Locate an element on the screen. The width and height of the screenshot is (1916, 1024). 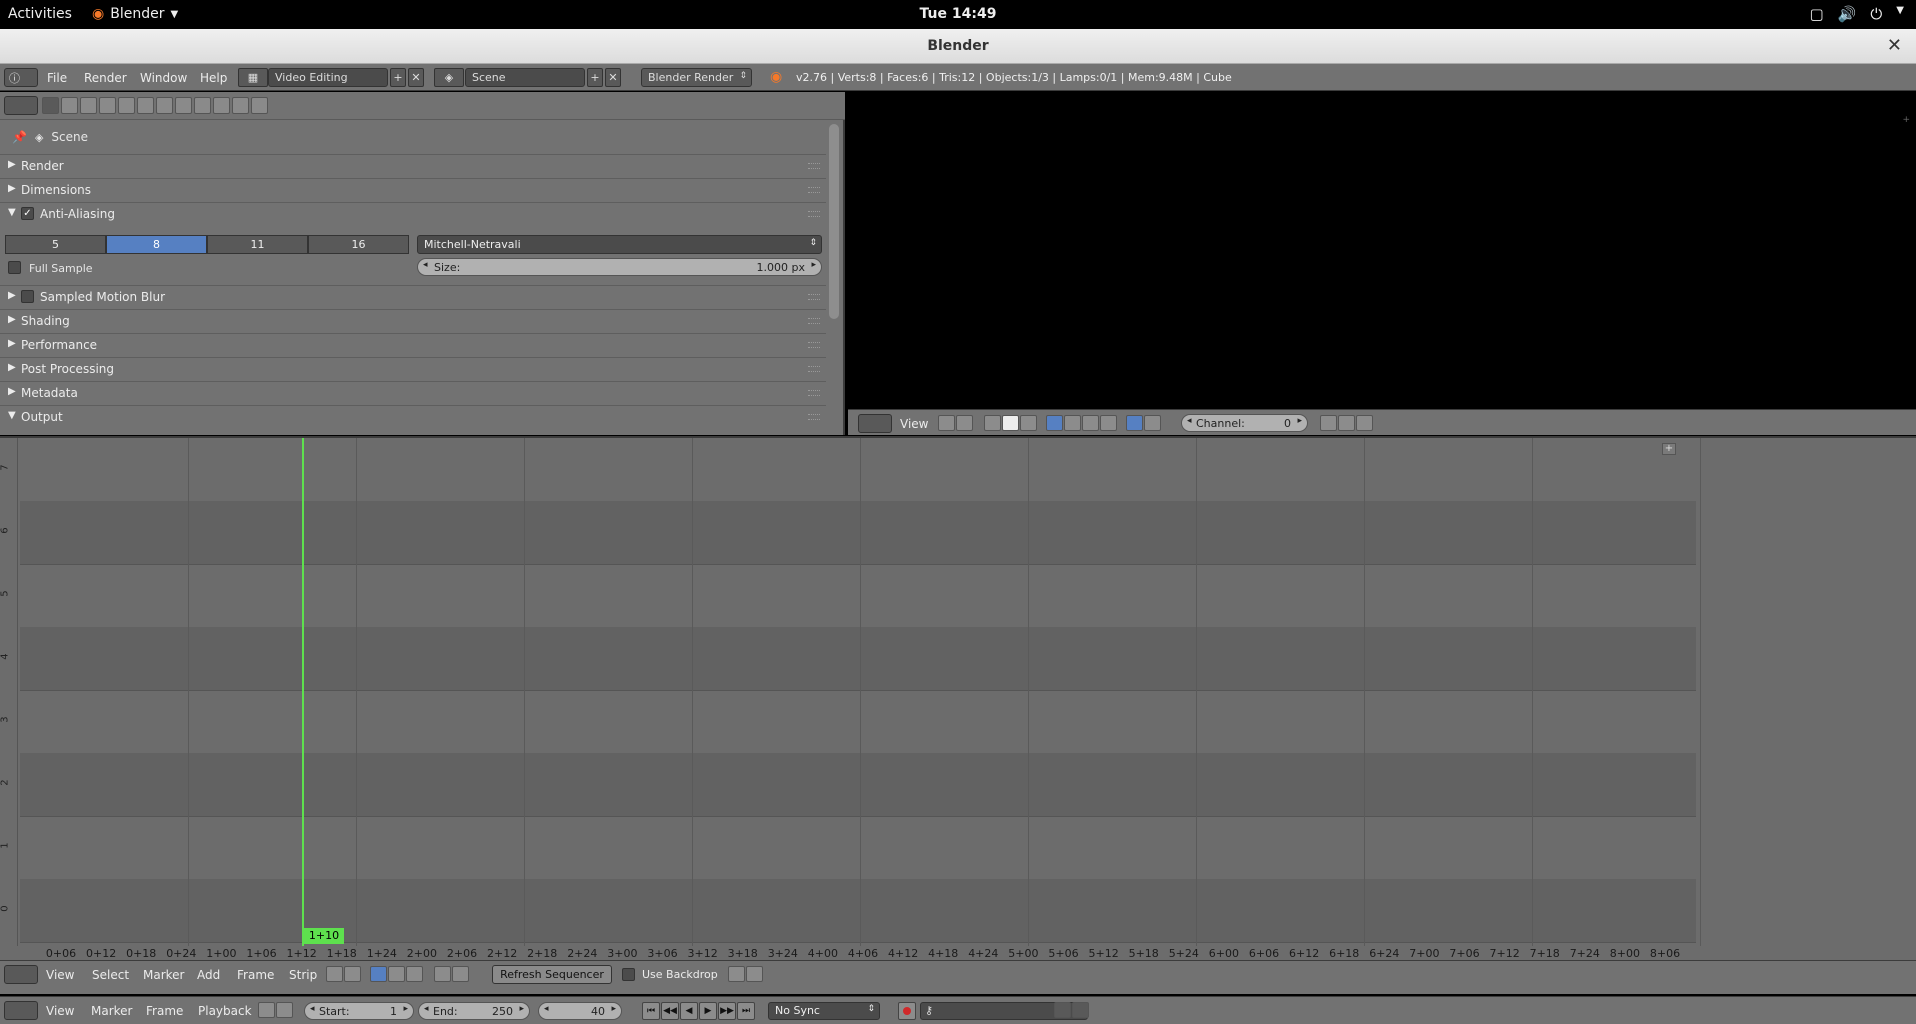
world-tab-icon is located at coordinates (107, 105).